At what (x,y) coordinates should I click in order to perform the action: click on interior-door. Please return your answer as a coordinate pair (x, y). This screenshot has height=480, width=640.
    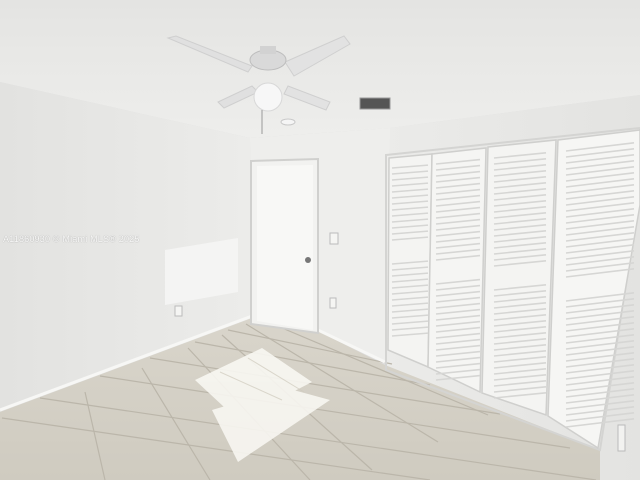
    Looking at the image, I should click on (284, 246).